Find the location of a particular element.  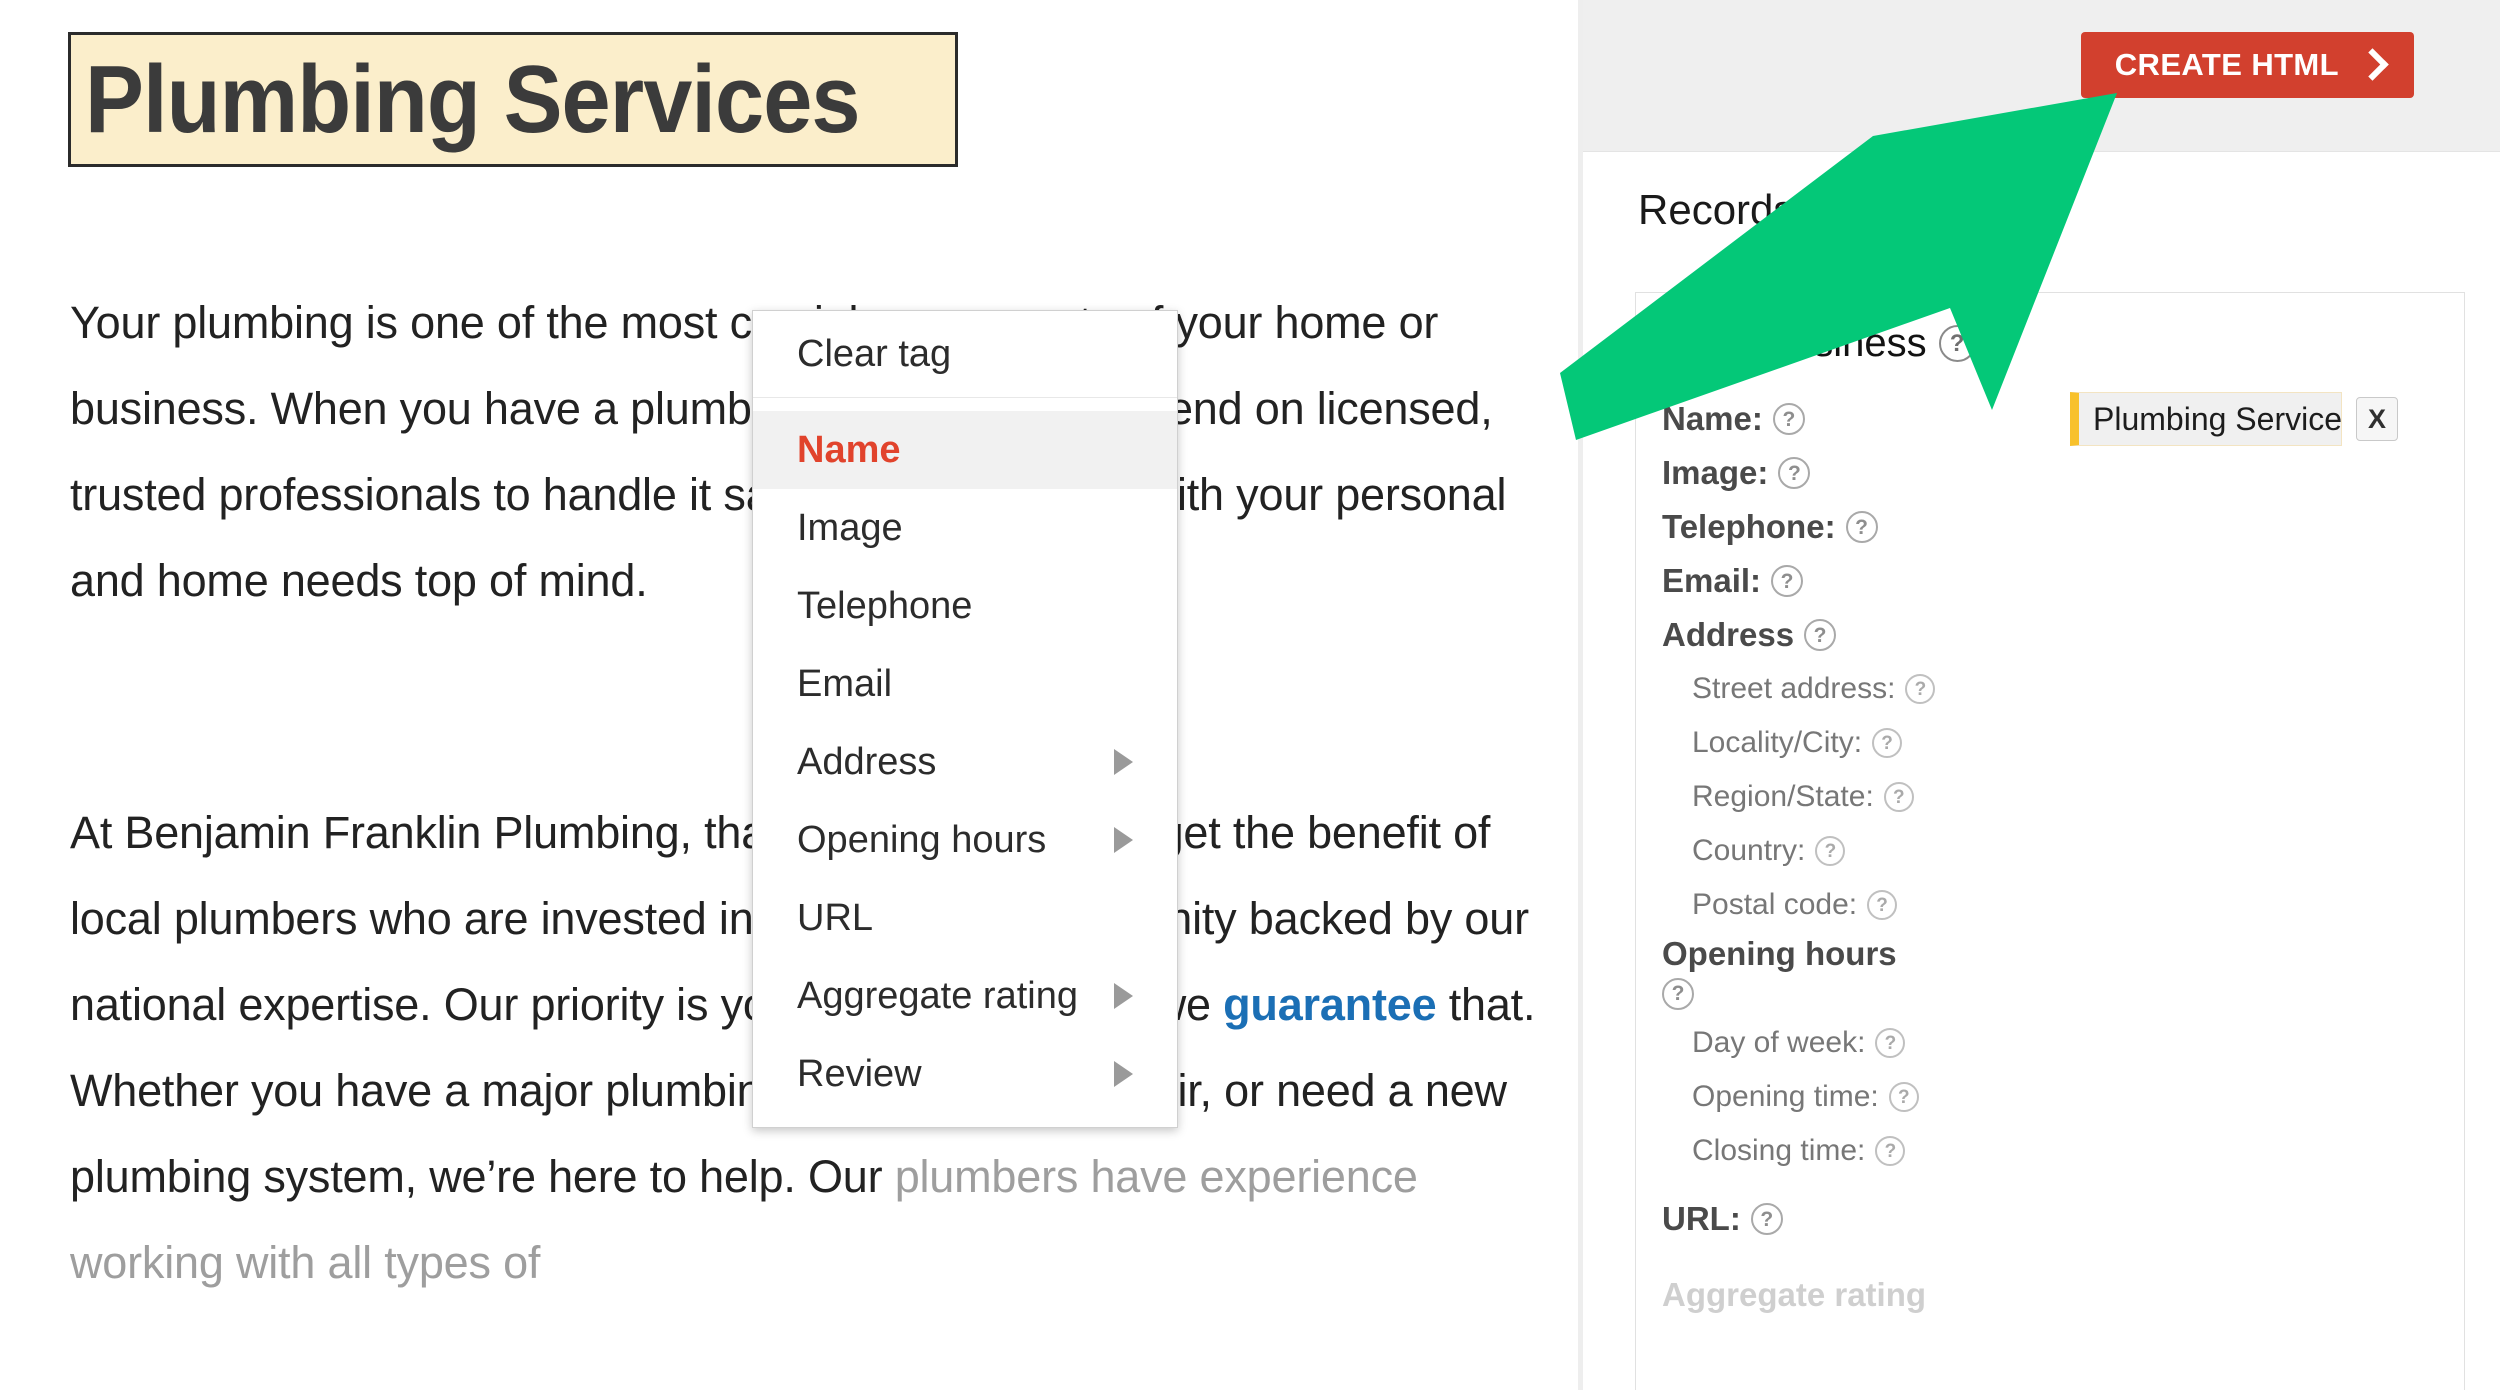

name-value-group: Plumbing Services X is located at coordinates (2234, 419).